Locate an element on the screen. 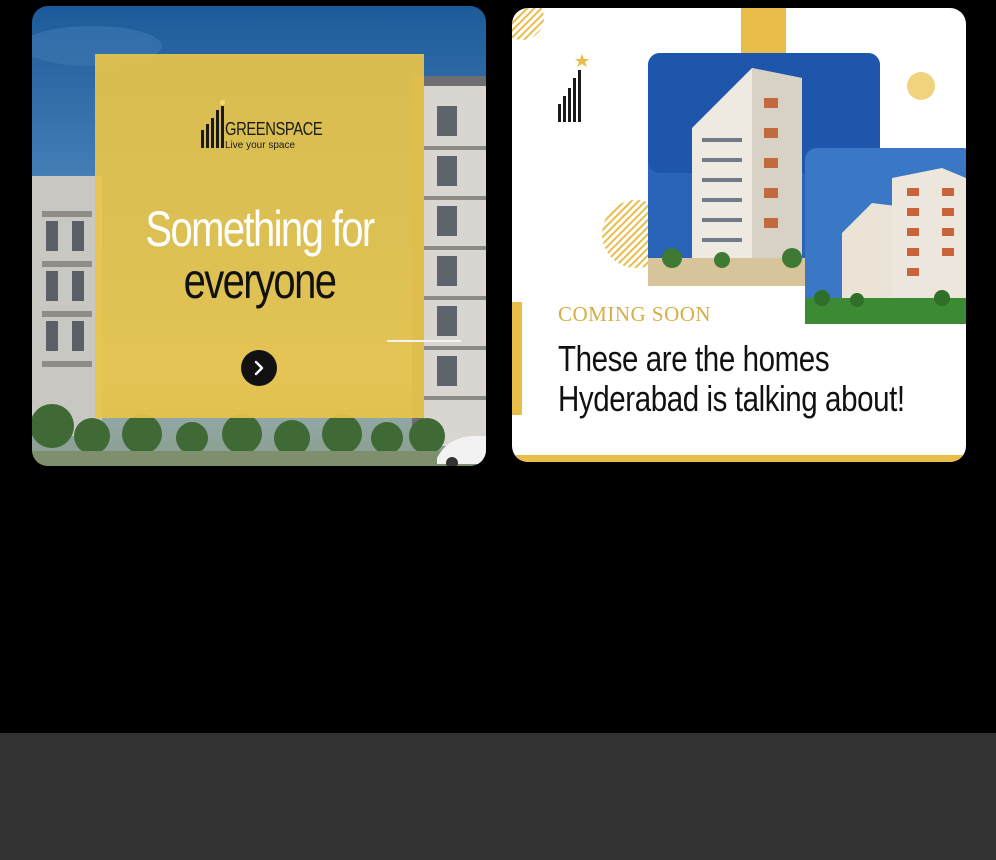  brand-tagline: Live your space is located at coordinates (260, 145).